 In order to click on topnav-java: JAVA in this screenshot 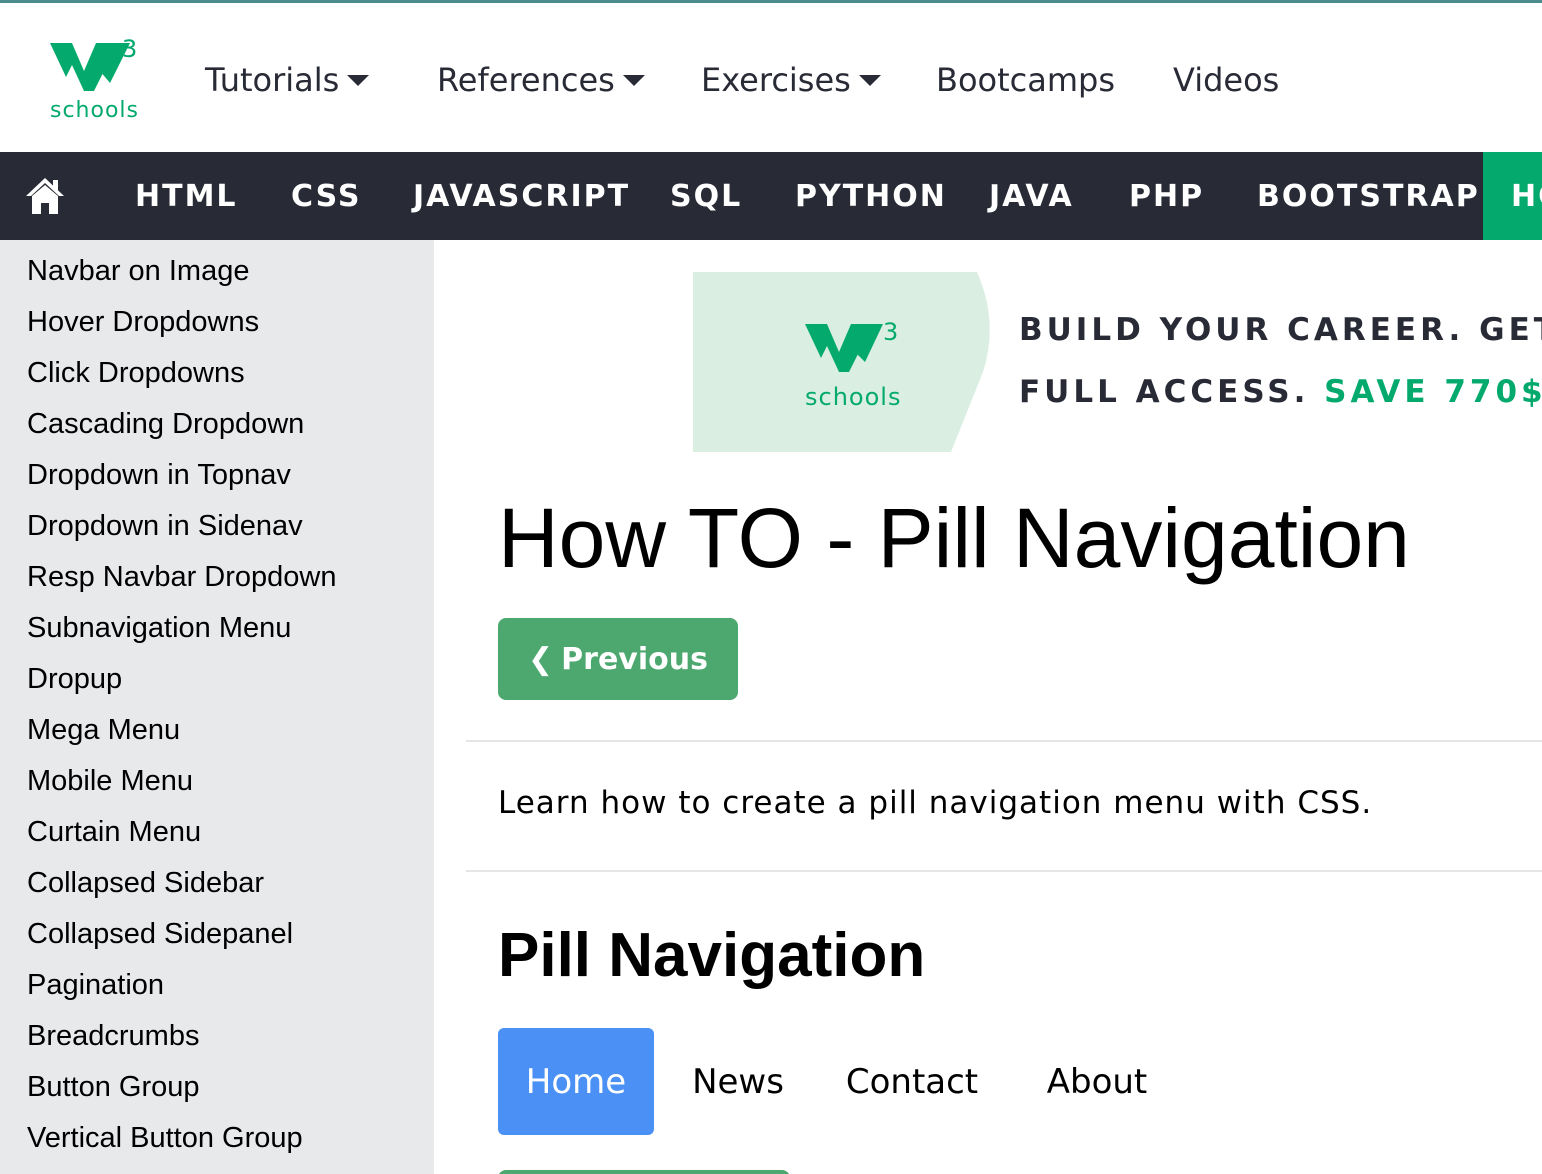, I will do `click(1031, 196)`.